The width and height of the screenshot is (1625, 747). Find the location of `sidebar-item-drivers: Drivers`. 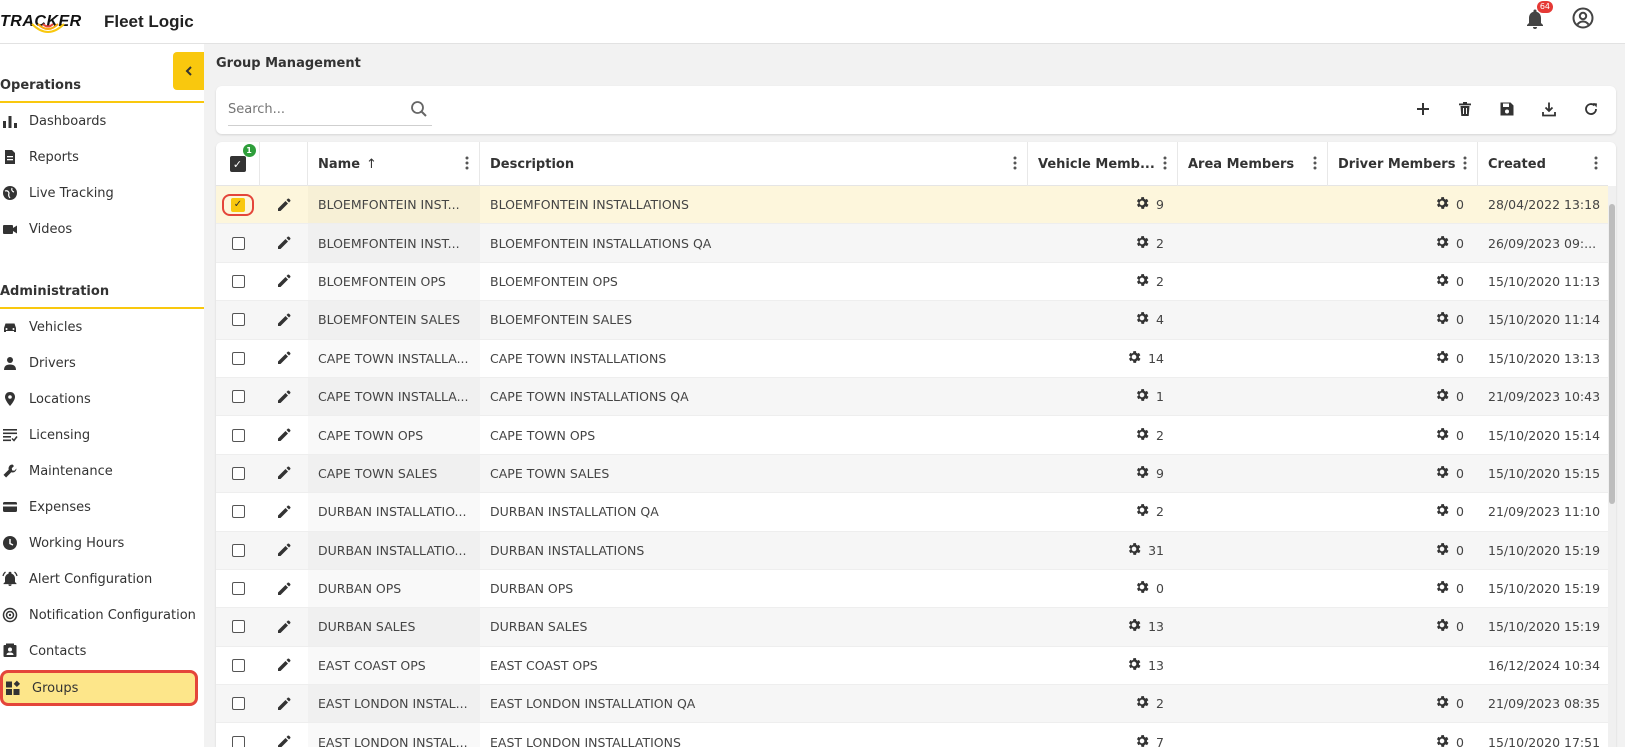

sidebar-item-drivers: Drivers is located at coordinates (102, 363).